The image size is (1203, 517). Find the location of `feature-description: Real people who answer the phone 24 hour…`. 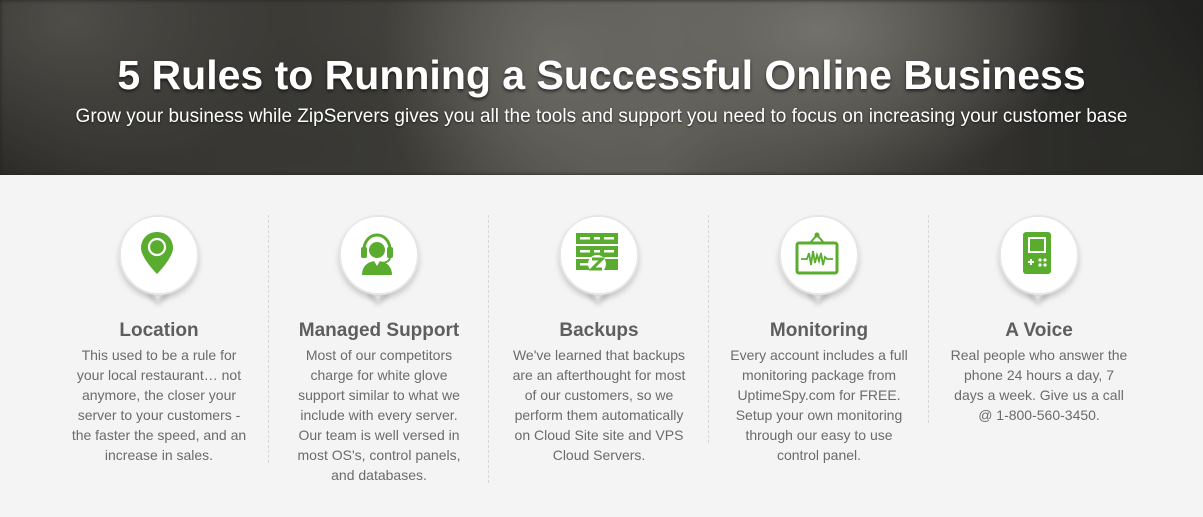

feature-description: Real people who answer the phone 24 hour… is located at coordinates (1039, 385).